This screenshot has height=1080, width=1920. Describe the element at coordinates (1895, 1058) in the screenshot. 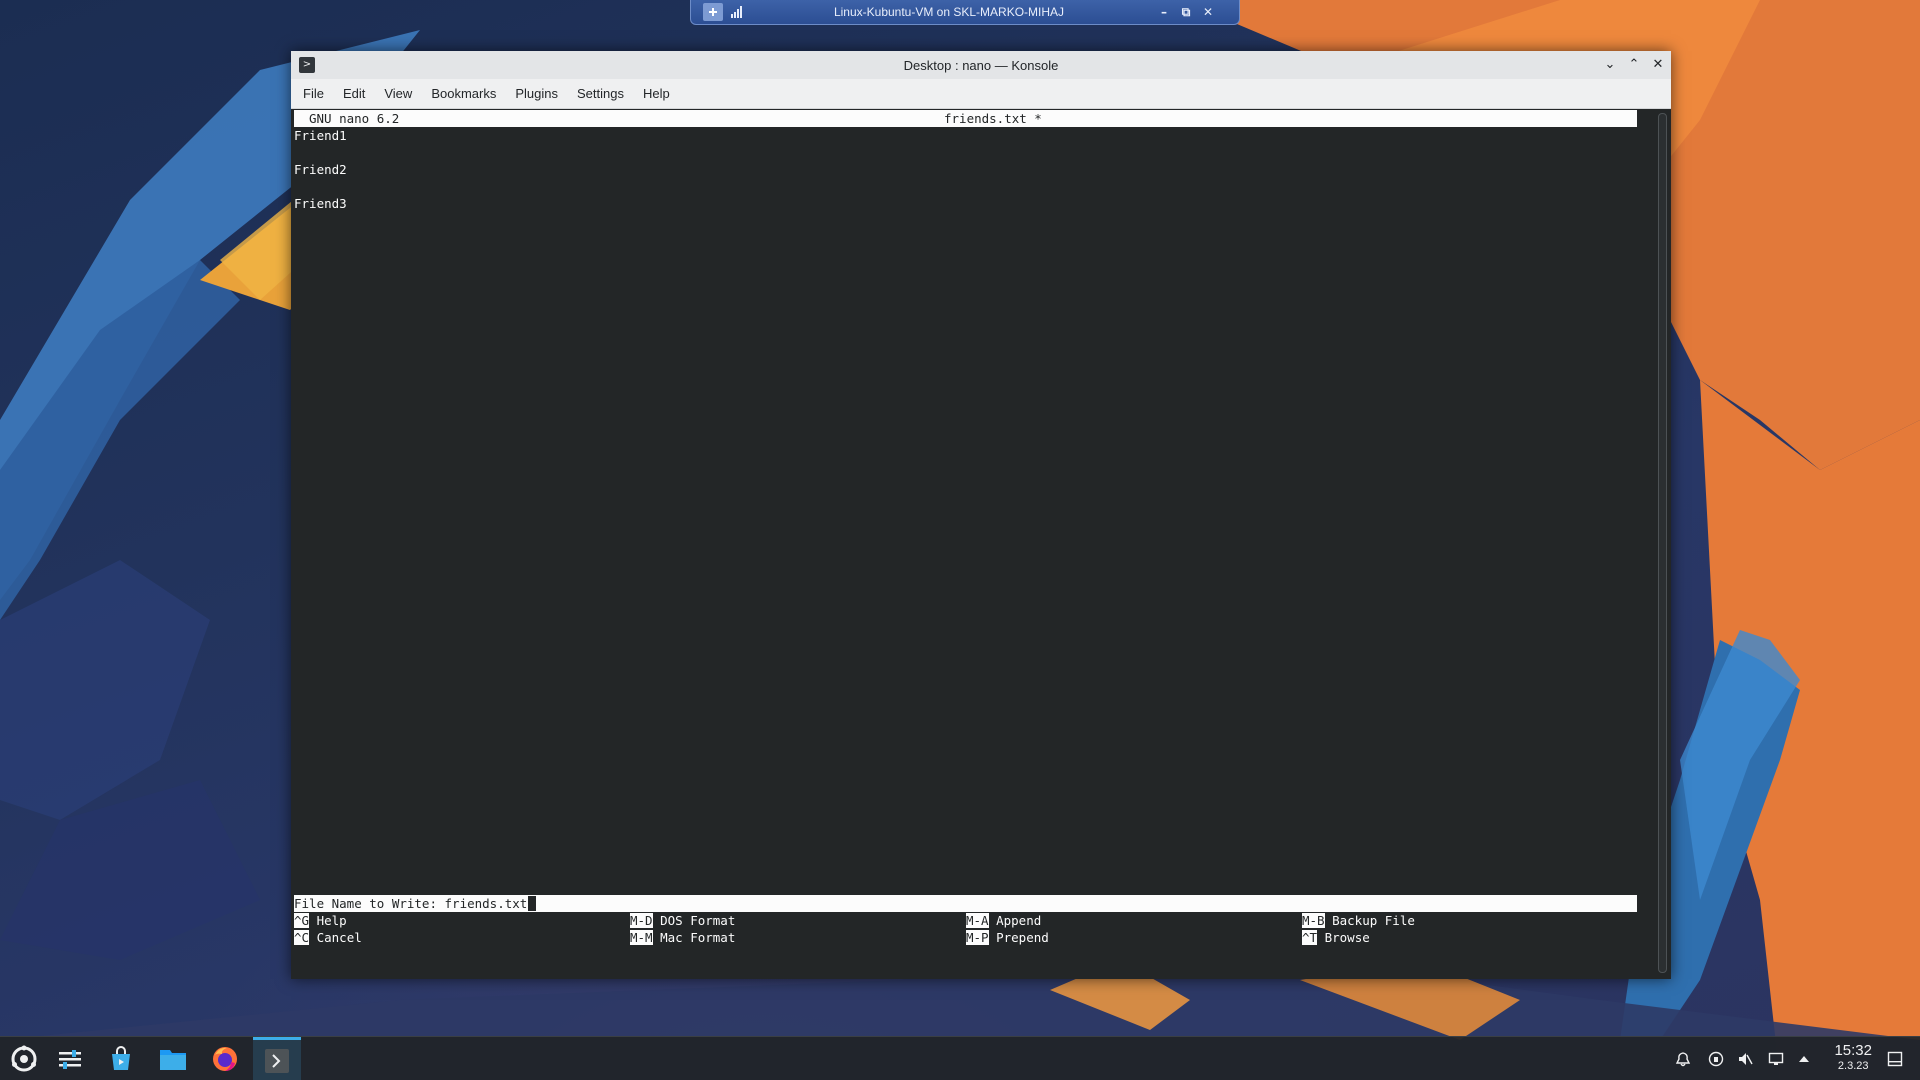

I see `show-desktop-icon` at that location.